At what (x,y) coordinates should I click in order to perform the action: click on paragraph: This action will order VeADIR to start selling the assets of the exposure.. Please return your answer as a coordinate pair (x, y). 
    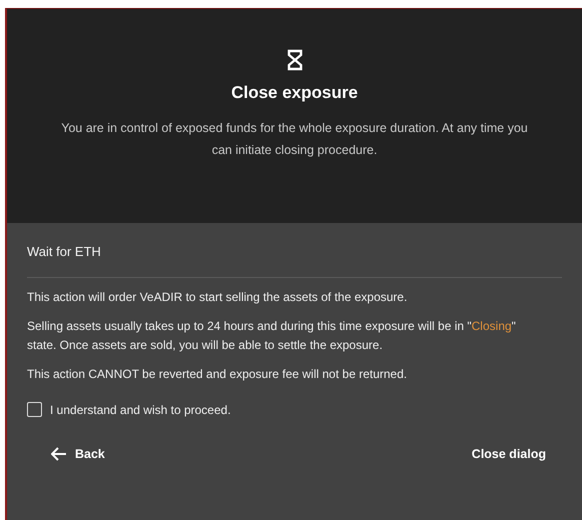
    Looking at the image, I should click on (217, 297).